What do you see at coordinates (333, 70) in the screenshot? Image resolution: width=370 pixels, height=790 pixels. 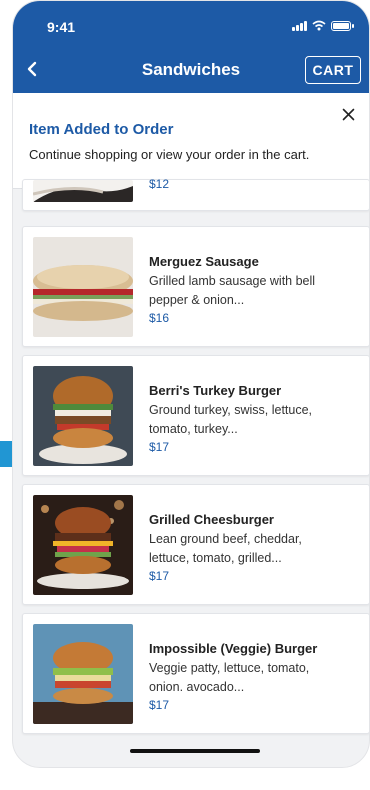 I see `cart-button: CART` at bounding box center [333, 70].